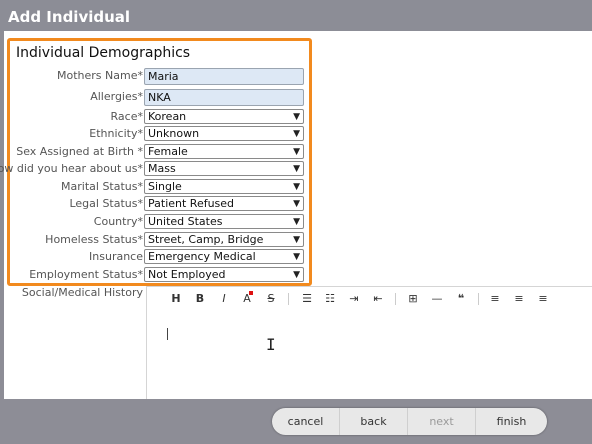  What do you see at coordinates (374, 421) in the screenshot?
I see `back-button: back` at bounding box center [374, 421].